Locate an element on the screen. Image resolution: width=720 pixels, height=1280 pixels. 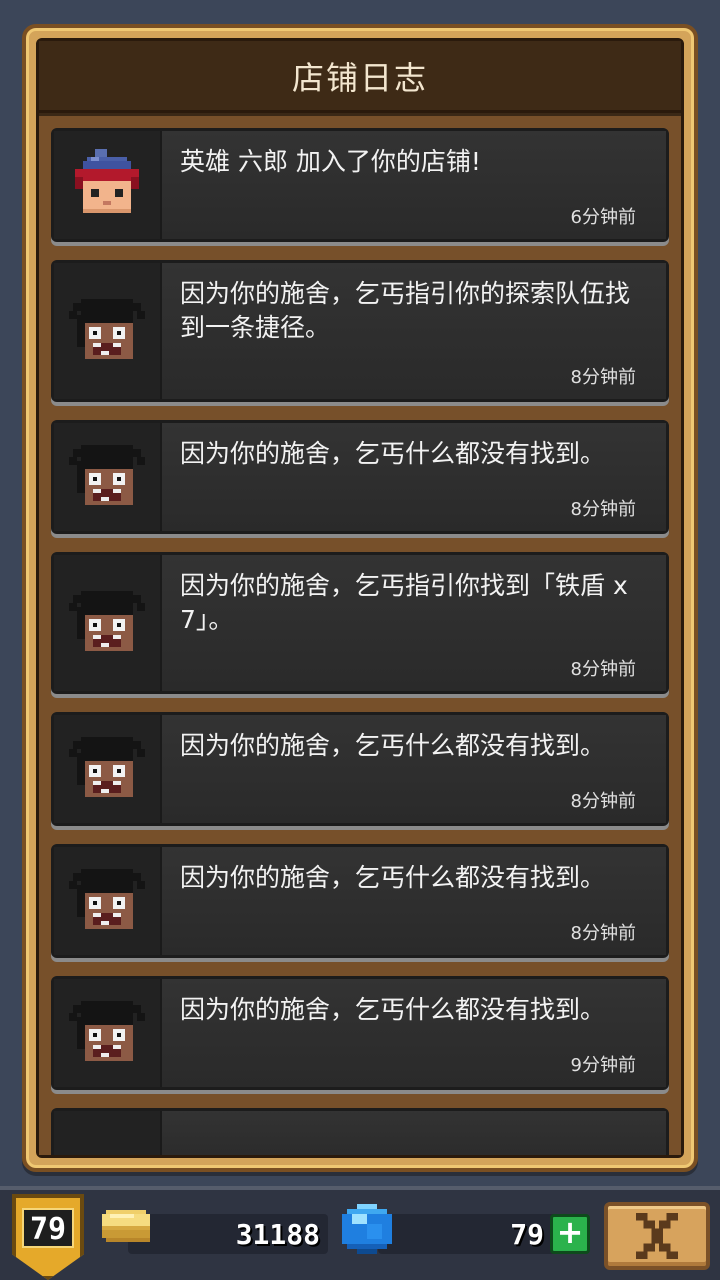
close-x-icon is located at coordinates (657, 1236).